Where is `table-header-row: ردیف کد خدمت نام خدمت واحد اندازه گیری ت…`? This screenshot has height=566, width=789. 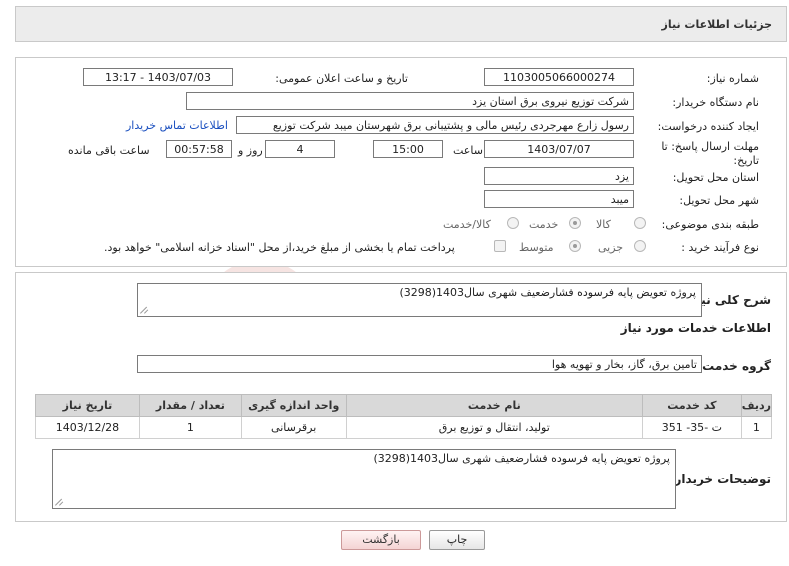 table-header-row: ردیف کد خدمت نام خدمت واحد اندازه گیری ت… is located at coordinates (404, 405).